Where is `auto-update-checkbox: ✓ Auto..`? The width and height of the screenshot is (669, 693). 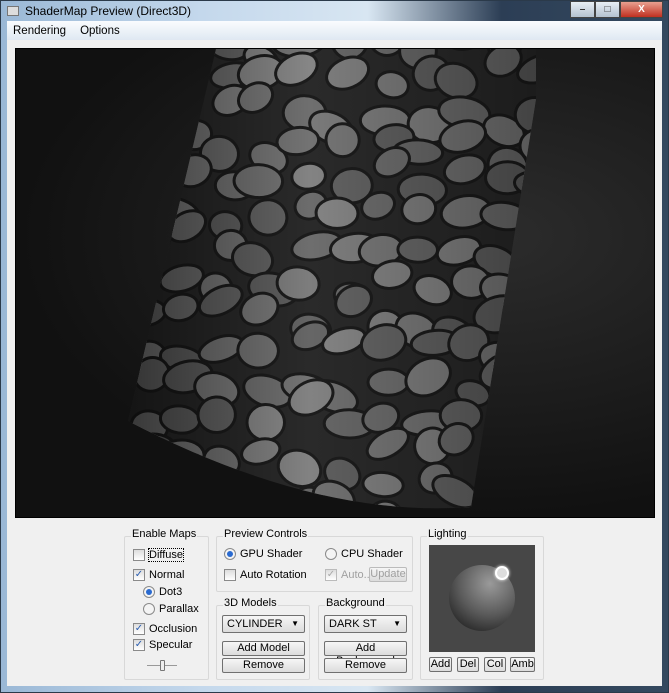
auto-update-checkbox: ✓ Auto.. is located at coordinates (347, 575).